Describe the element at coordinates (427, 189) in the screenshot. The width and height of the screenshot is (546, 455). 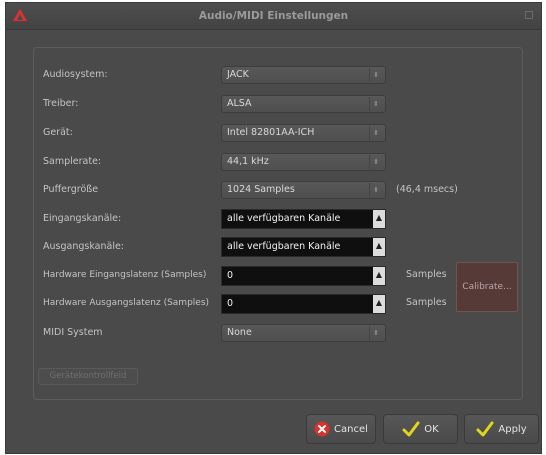
I see `puffer-latency-note: (46,4 msecs)` at that location.